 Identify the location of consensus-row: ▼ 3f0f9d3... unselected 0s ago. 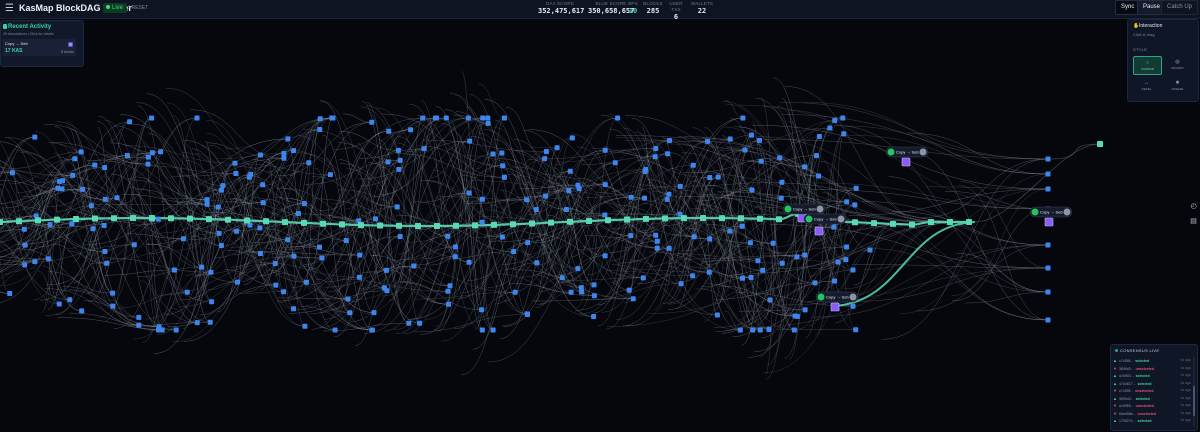
(1152, 369).